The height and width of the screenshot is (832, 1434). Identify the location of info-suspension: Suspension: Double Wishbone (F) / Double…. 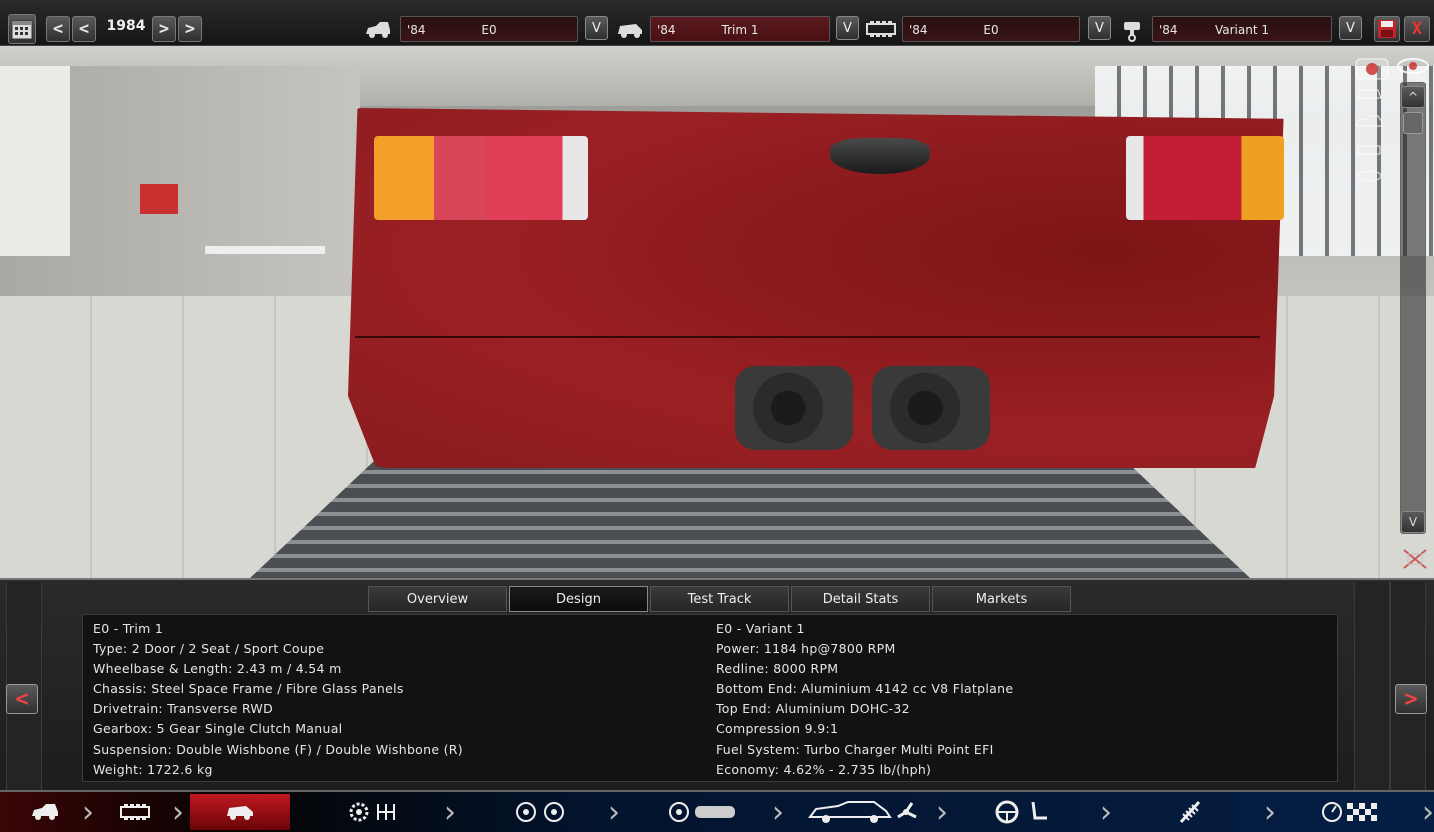
(278, 749).